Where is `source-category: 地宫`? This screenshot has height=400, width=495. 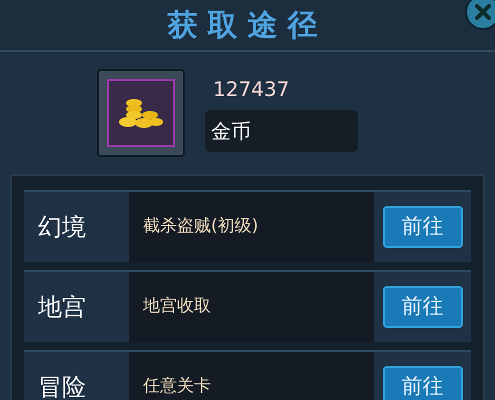
source-category: 地宫 is located at coordinates (62, 307).